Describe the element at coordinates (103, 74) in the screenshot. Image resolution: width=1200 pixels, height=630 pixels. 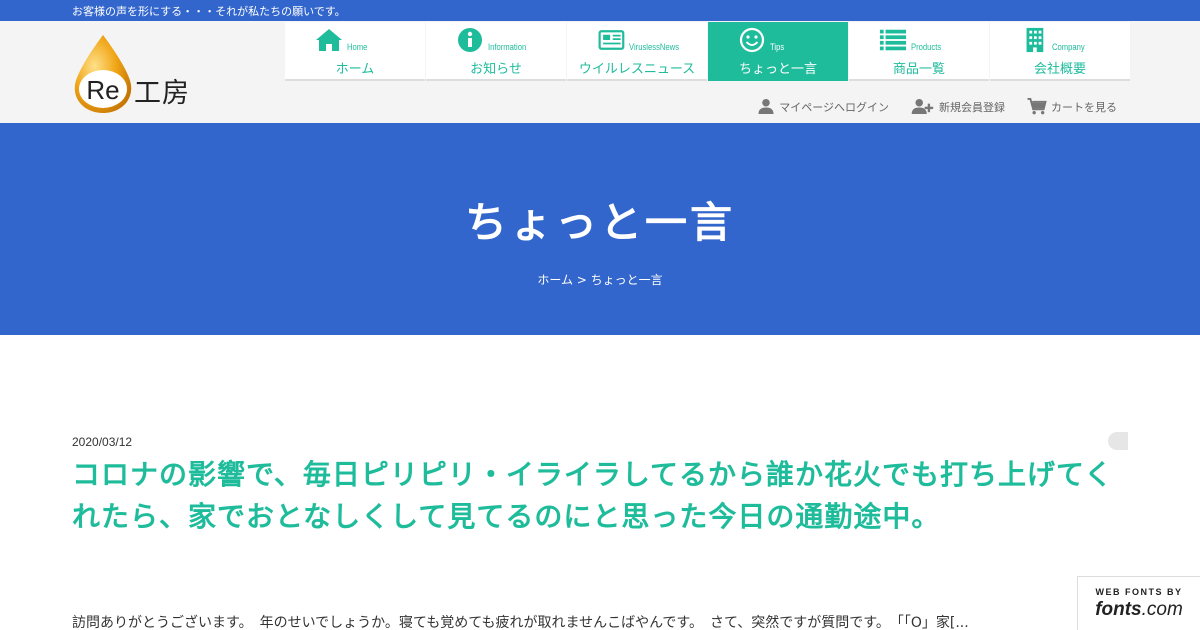
I see `drop-logo-icon: Re` at that location.